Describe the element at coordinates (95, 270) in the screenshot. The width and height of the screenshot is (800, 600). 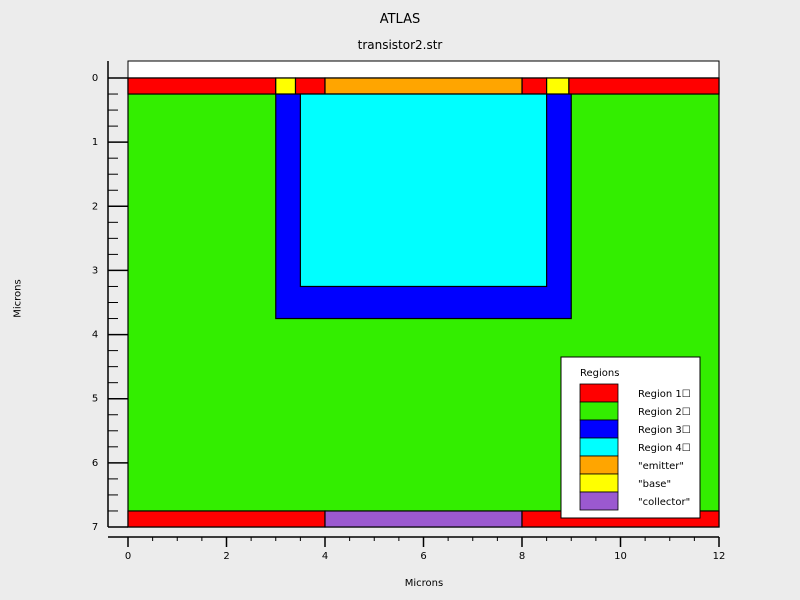
I see `y-tick-label: 3` at that location.